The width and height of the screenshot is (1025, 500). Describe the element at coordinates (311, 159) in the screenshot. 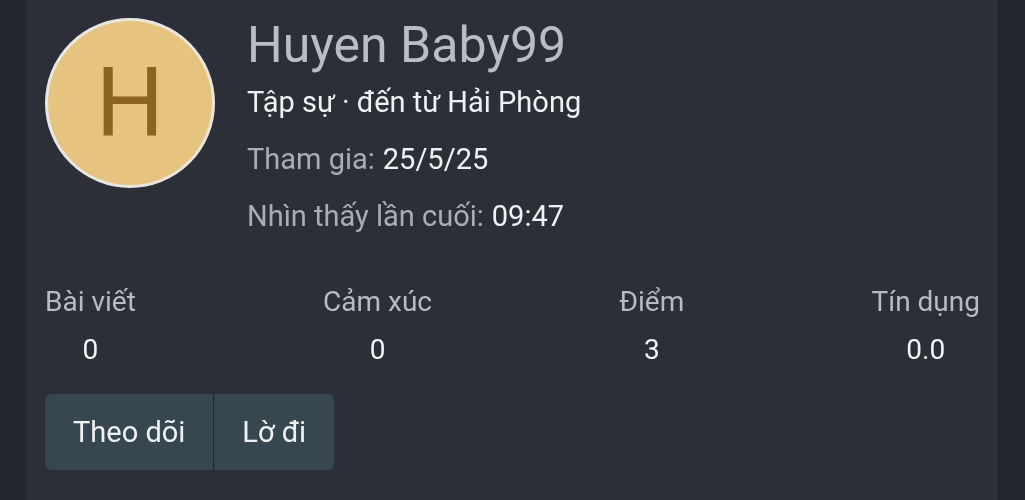

I see `detail-label: Tham gia:` at that location.